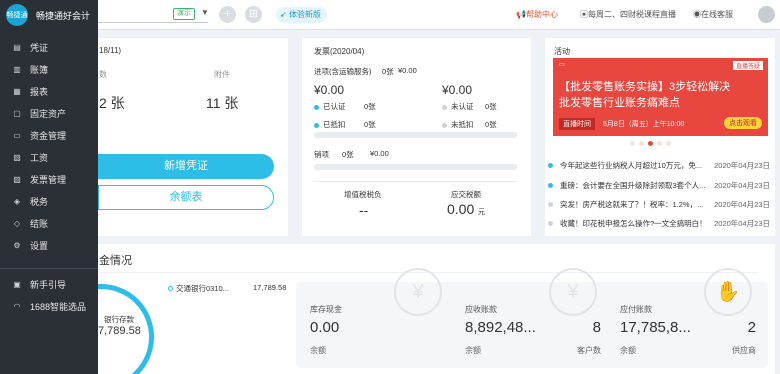 The image size is (780, 374). What do you see at coordinates (541, 14) in the screenshot?
I see `help-label: 帮助中心` at bounding box center [541, 14].